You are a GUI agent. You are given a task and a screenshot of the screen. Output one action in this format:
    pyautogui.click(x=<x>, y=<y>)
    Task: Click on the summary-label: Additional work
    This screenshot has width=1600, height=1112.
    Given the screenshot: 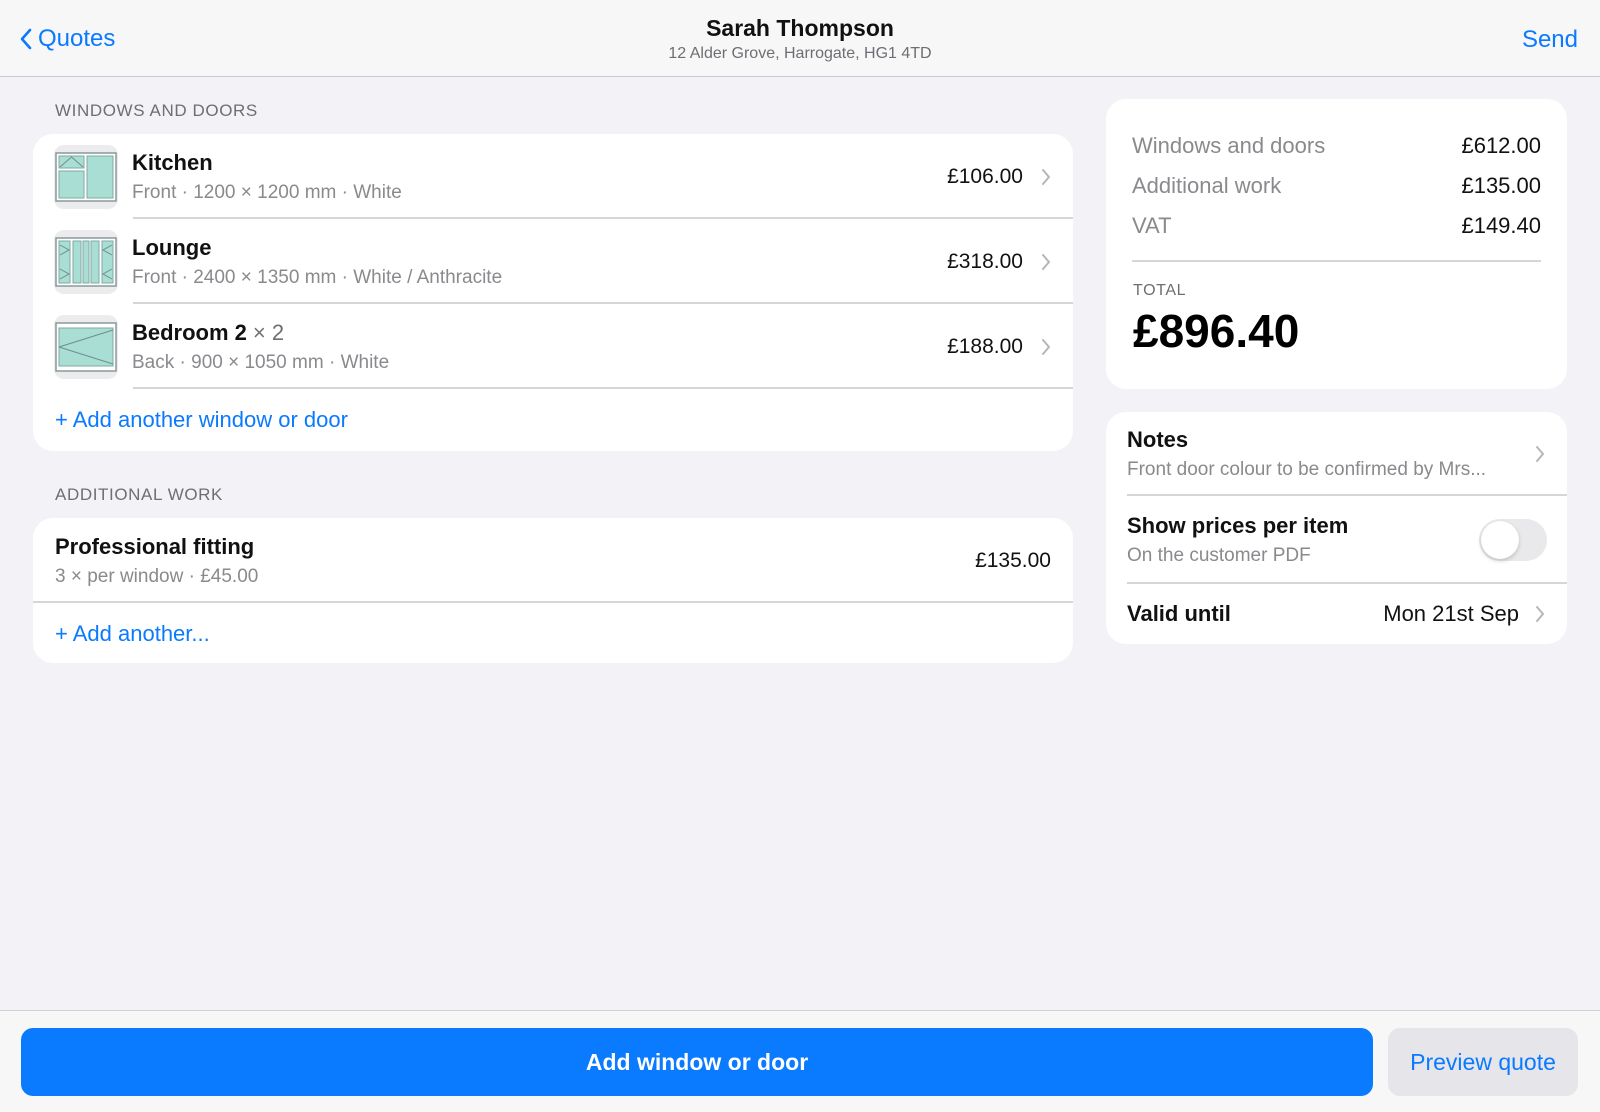 What is the action you would take?
    pyautogui.click(x=1207, y=185)
    